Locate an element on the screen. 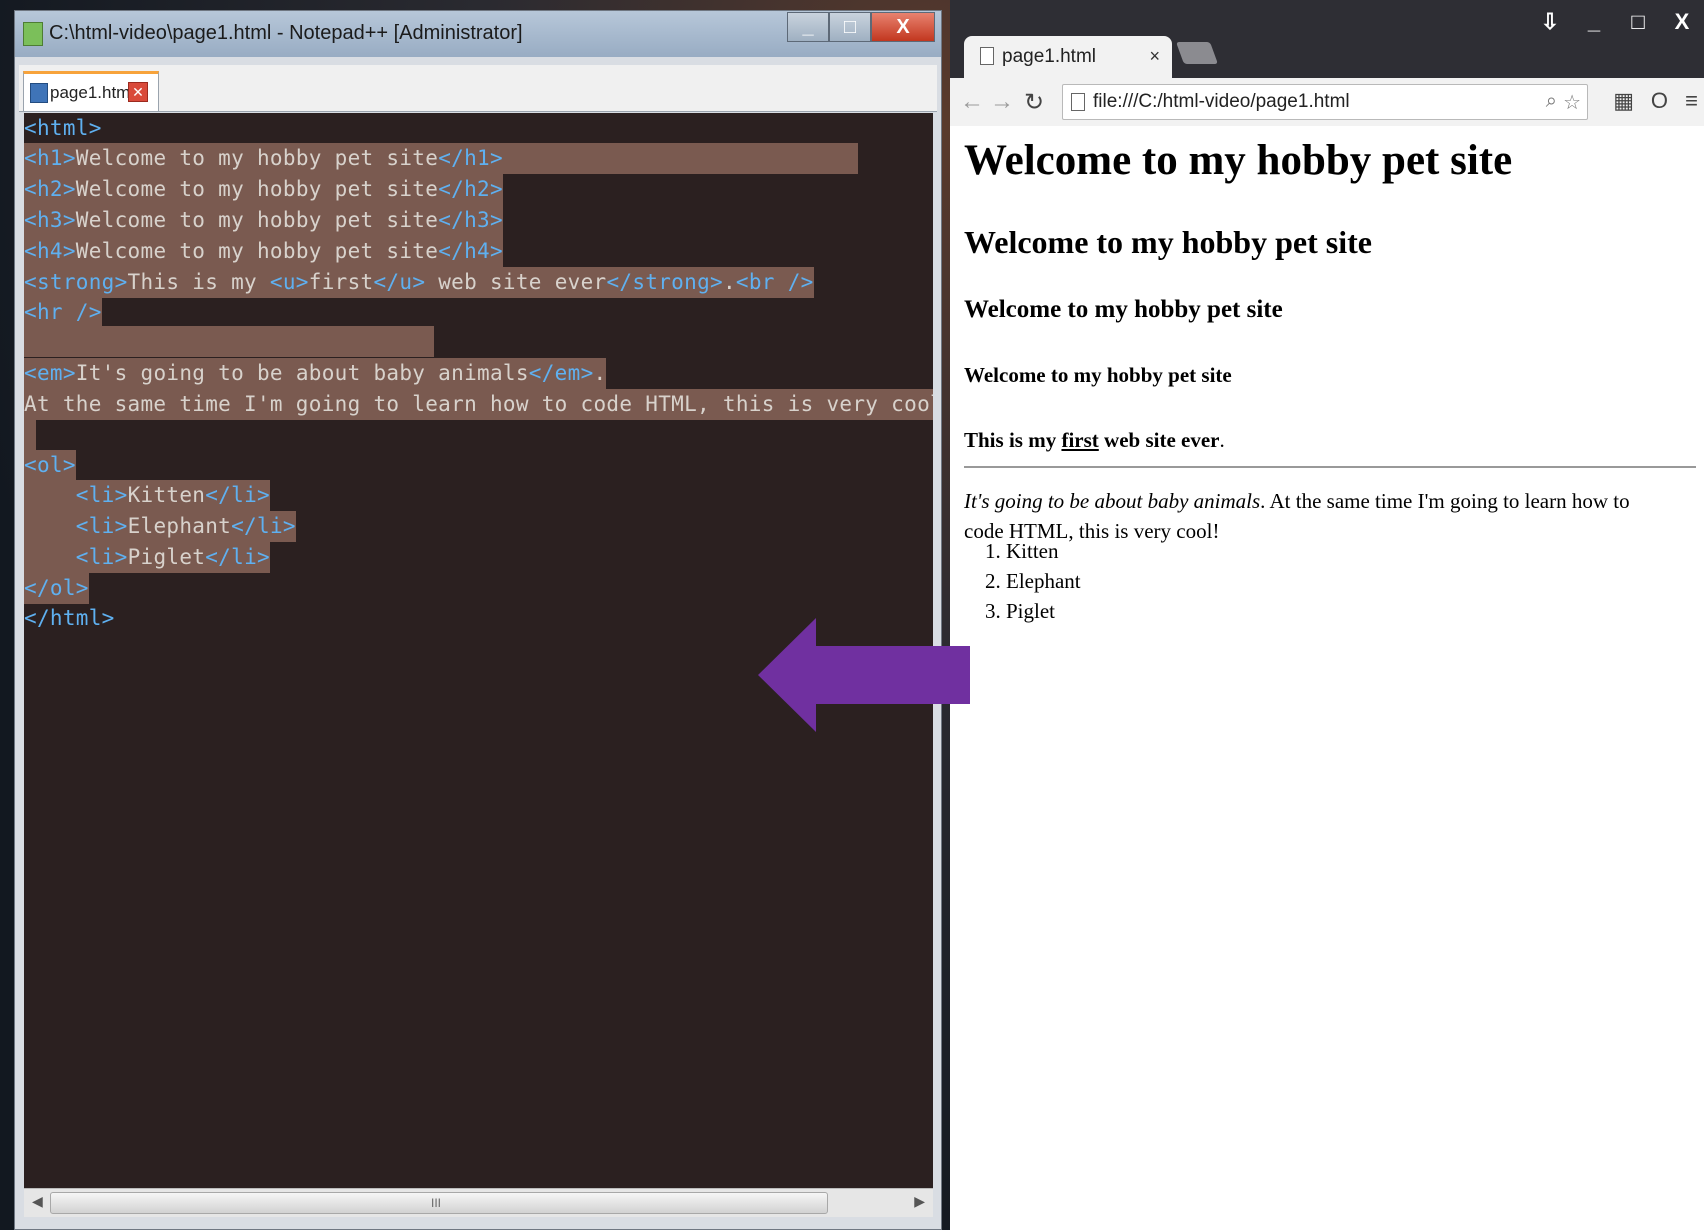 The image size is (1704, 1230). rendered-h1: Welcome to my hobby pet site is located at coordinates (1238, 160).